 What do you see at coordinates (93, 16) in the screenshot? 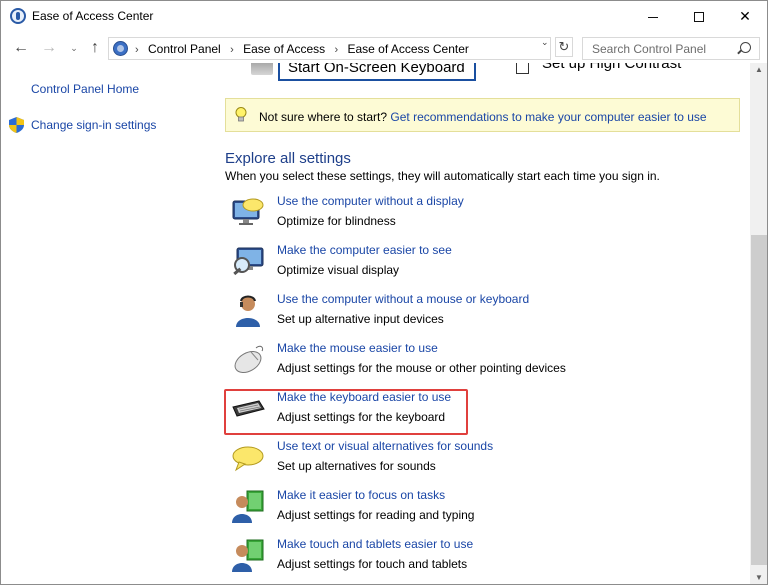
I see `window-title: Ease of Access Center` at bounding box center [93, 16].